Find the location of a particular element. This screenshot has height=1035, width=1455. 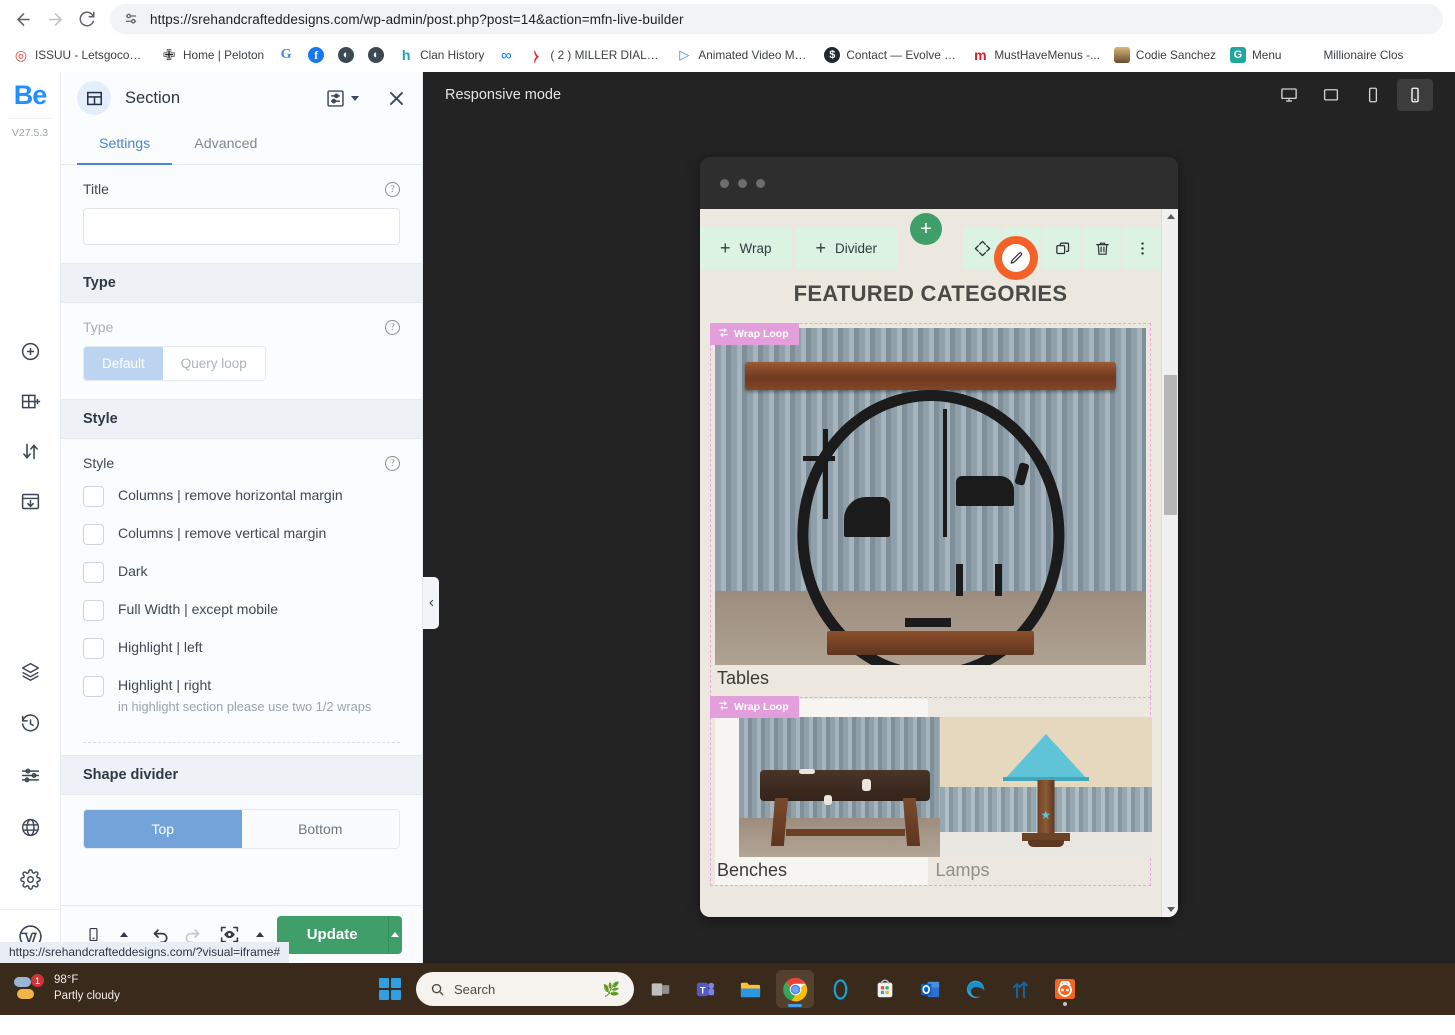

category-card-benches: Benches is located at coordinates (833, 792).